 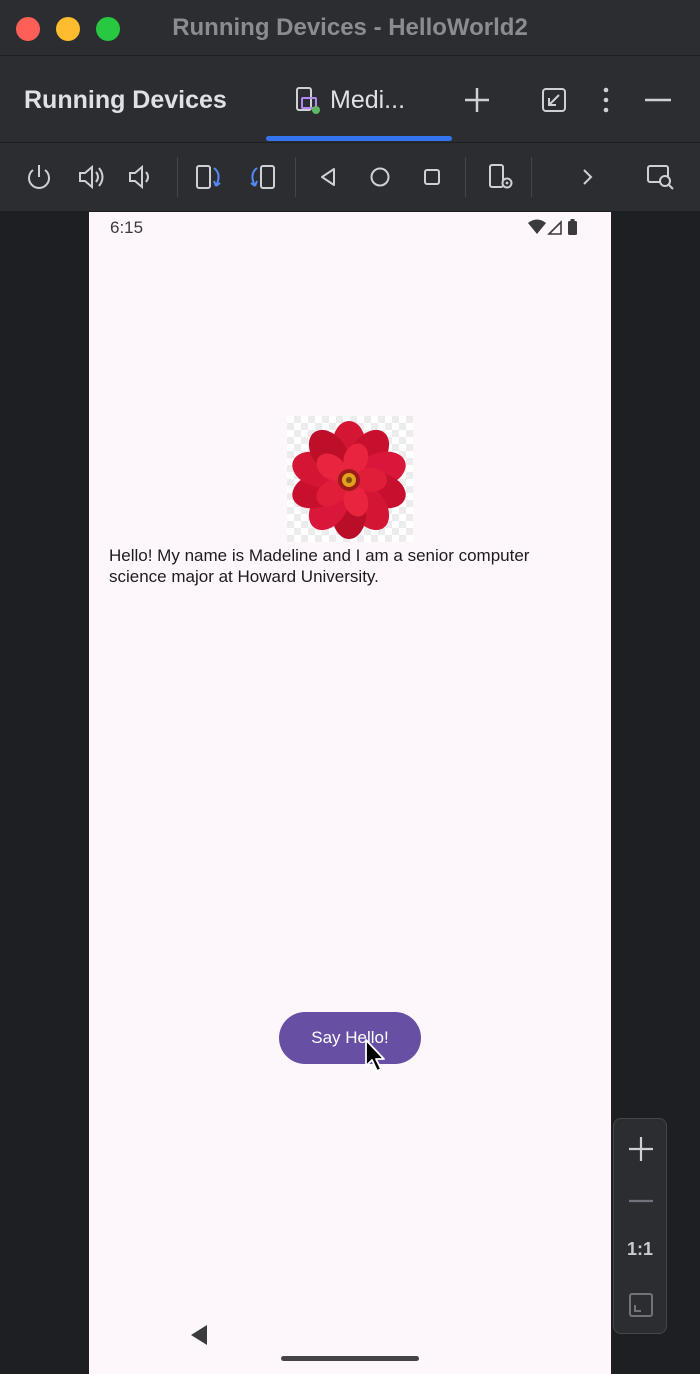 I want to click on hide-panel-icon, so click(x=658, y=100).